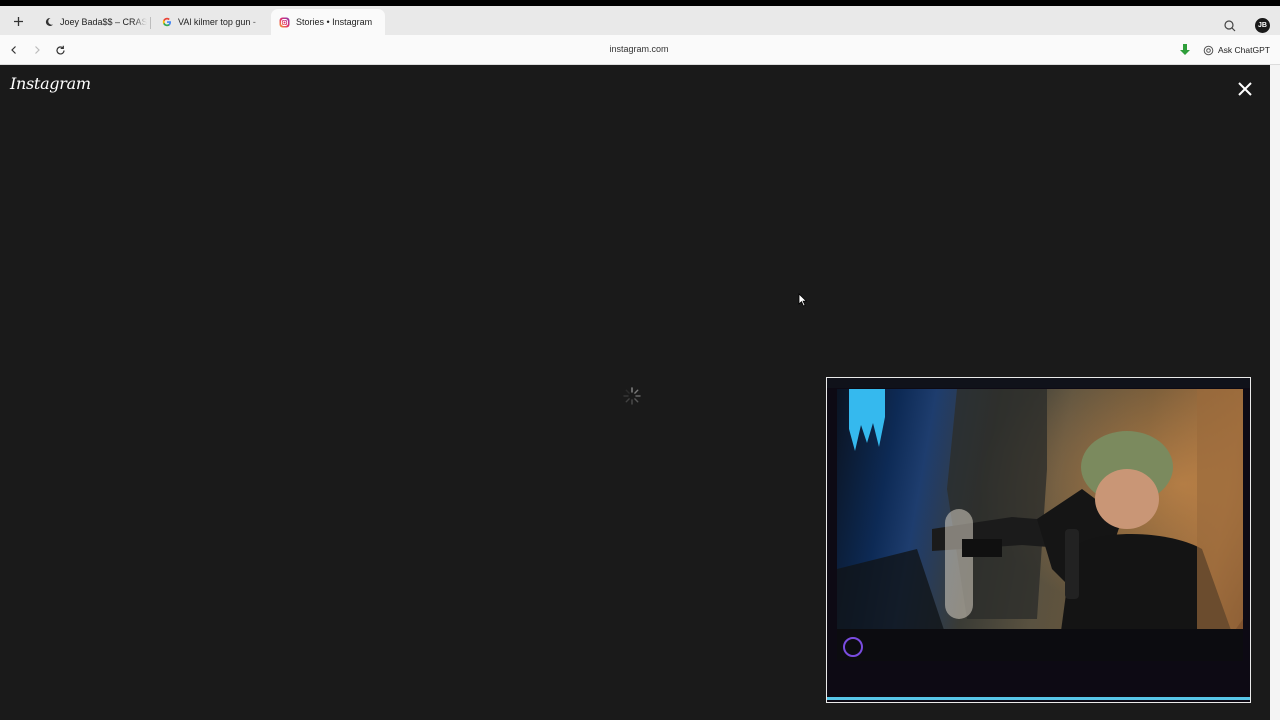  I want to click on tab-title: Stories • Instagram, so click(334, 22).